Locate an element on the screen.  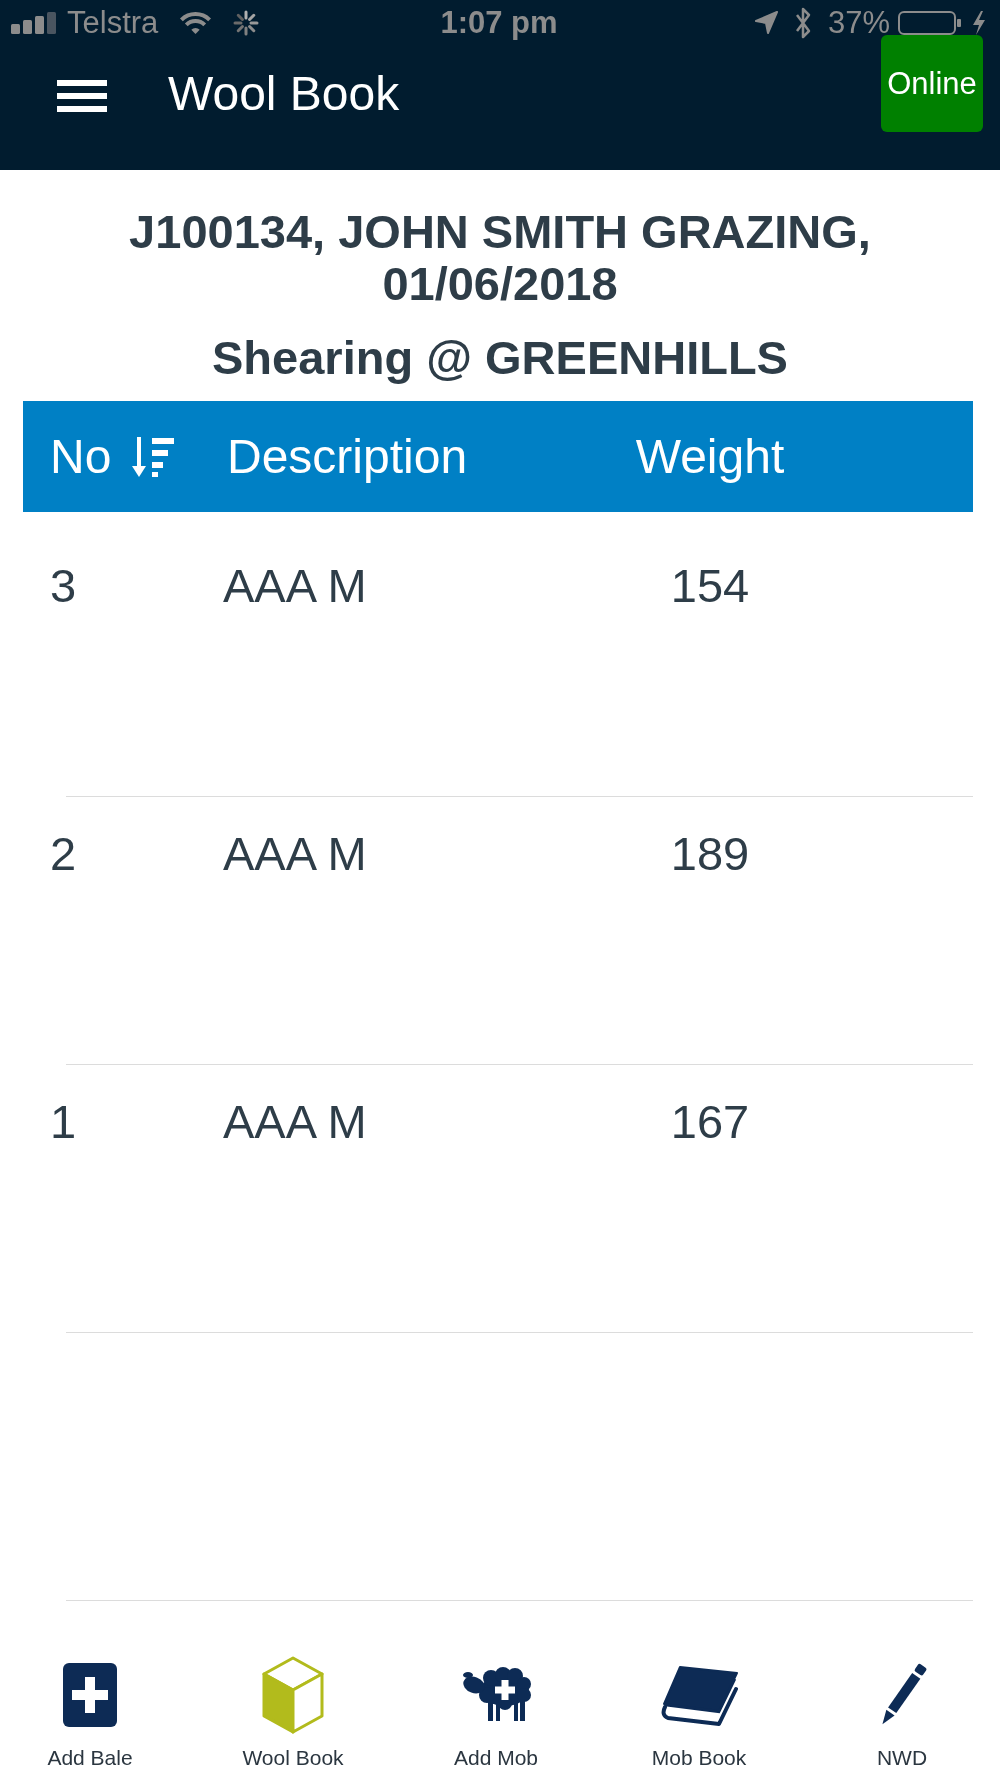
carrier-name: Telstra is located at coordinates (113, 22).